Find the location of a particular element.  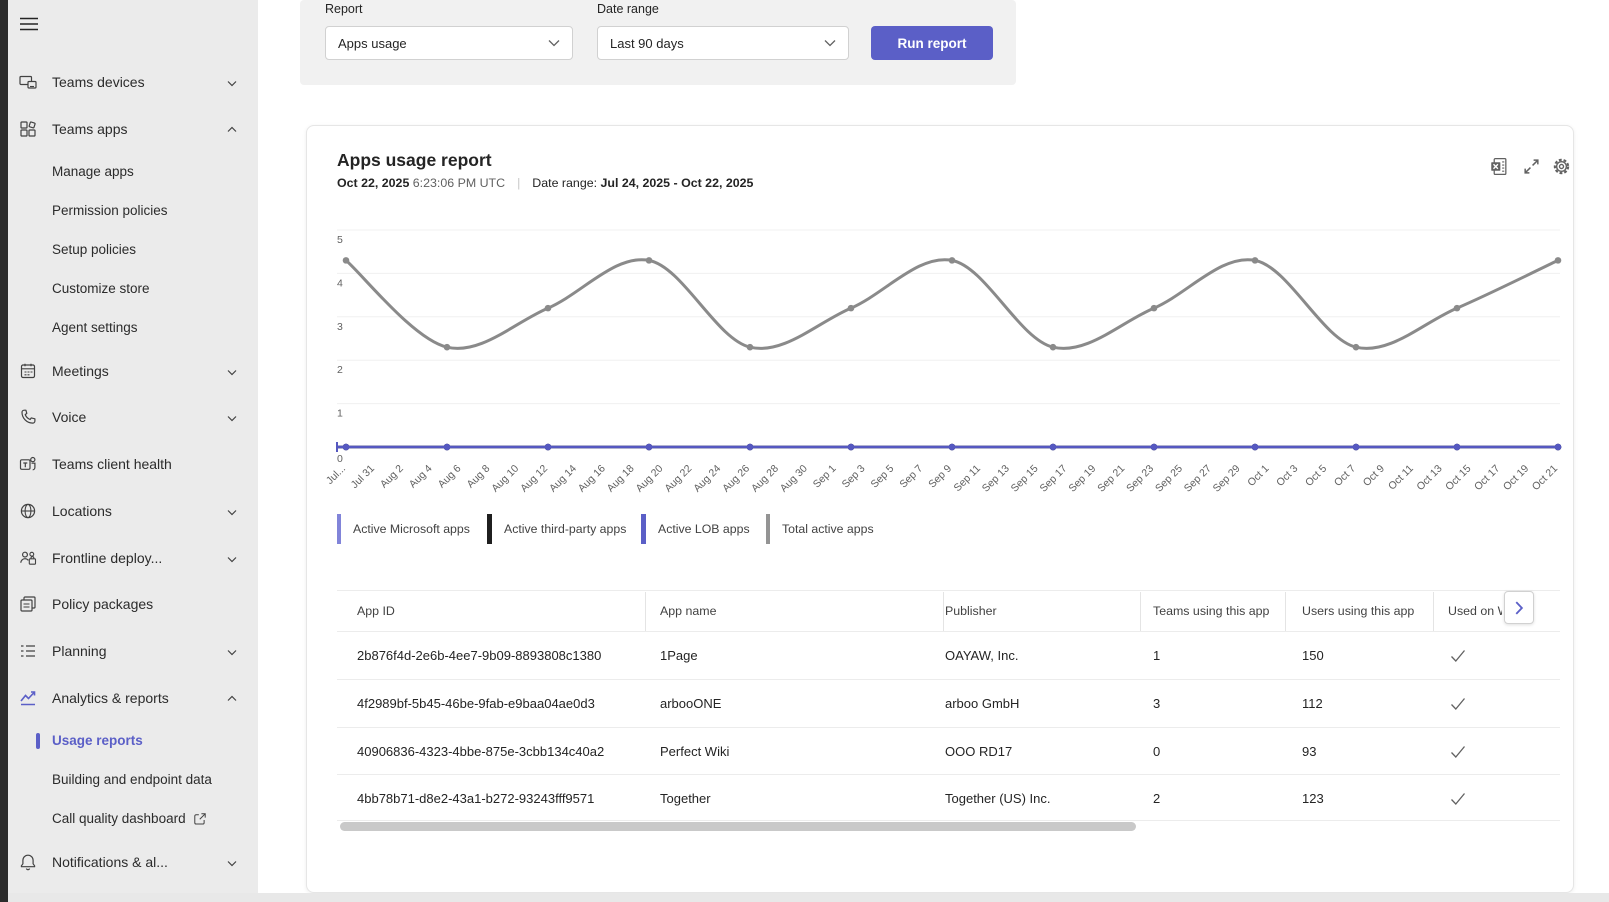

settings-button is located at coordinates (1561, 166).